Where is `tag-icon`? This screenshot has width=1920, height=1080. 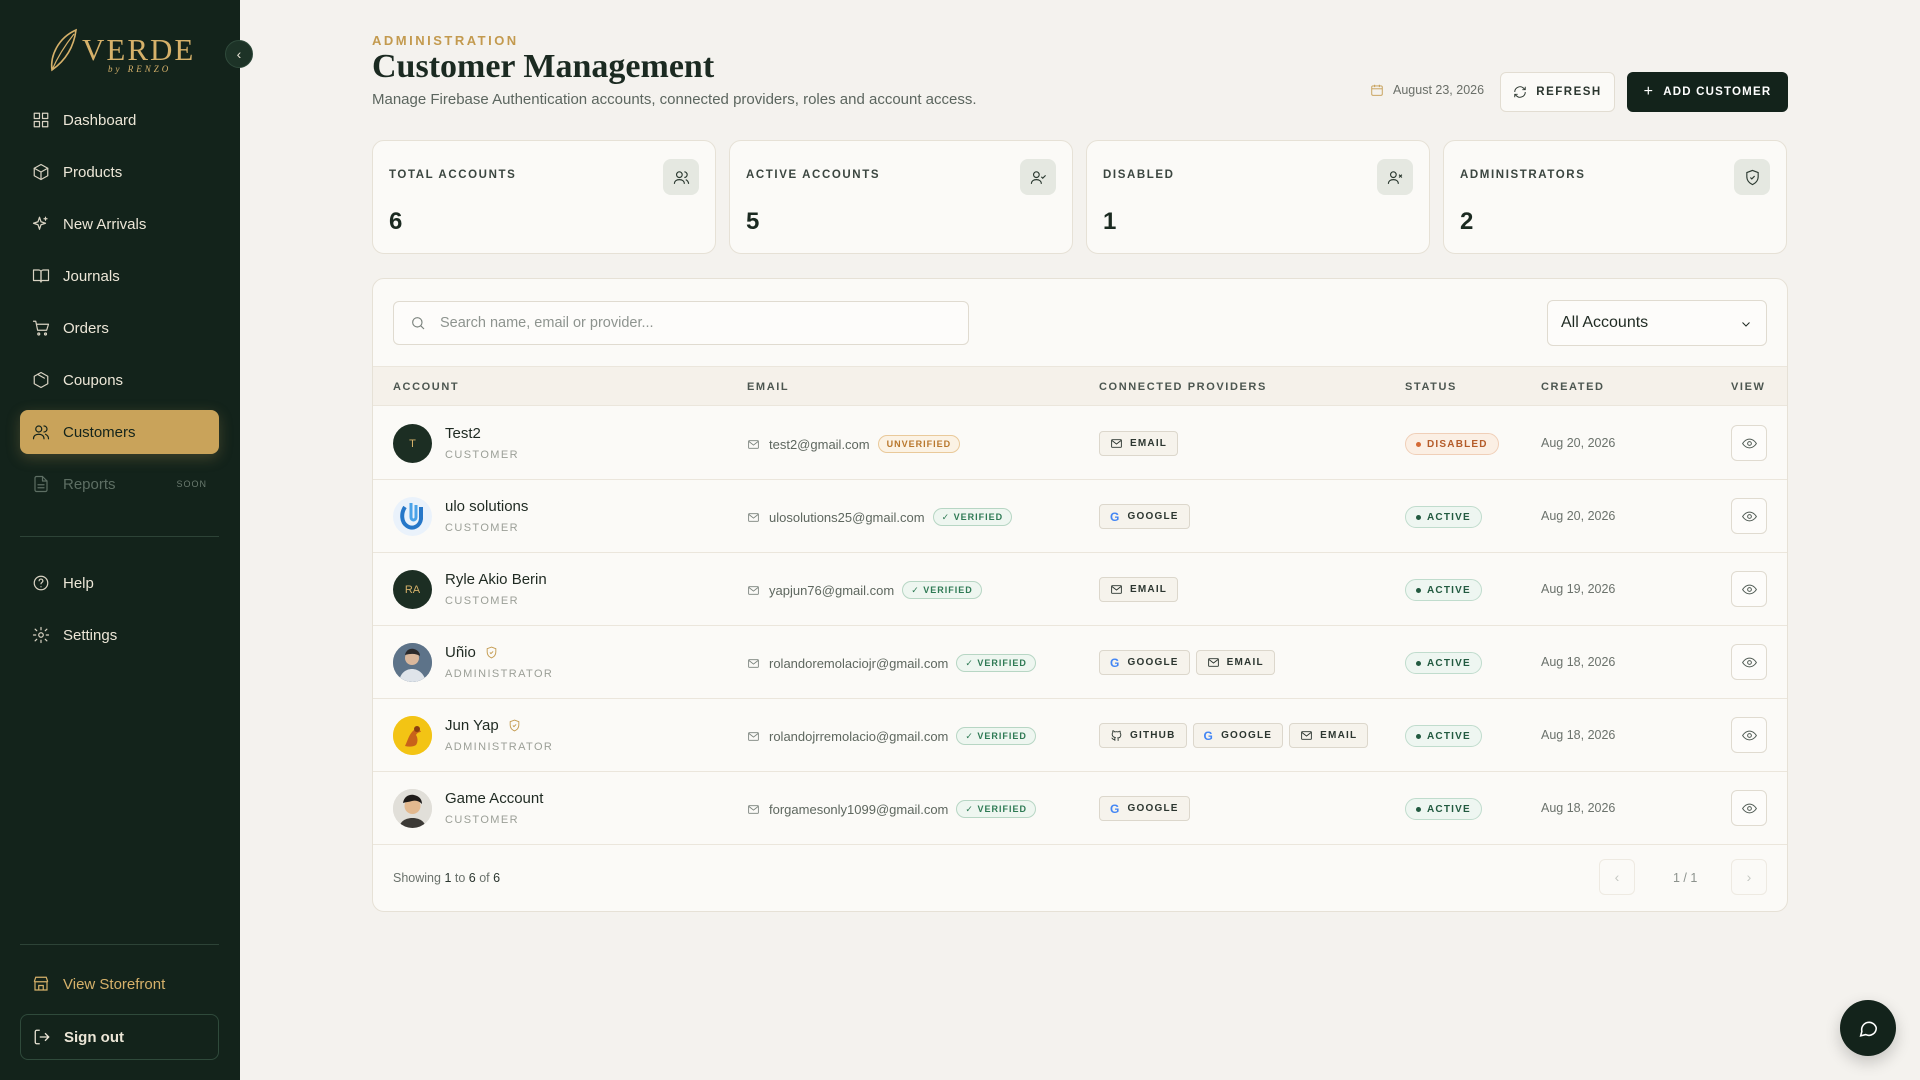 tag-icon is located at coordinates (41, 380).